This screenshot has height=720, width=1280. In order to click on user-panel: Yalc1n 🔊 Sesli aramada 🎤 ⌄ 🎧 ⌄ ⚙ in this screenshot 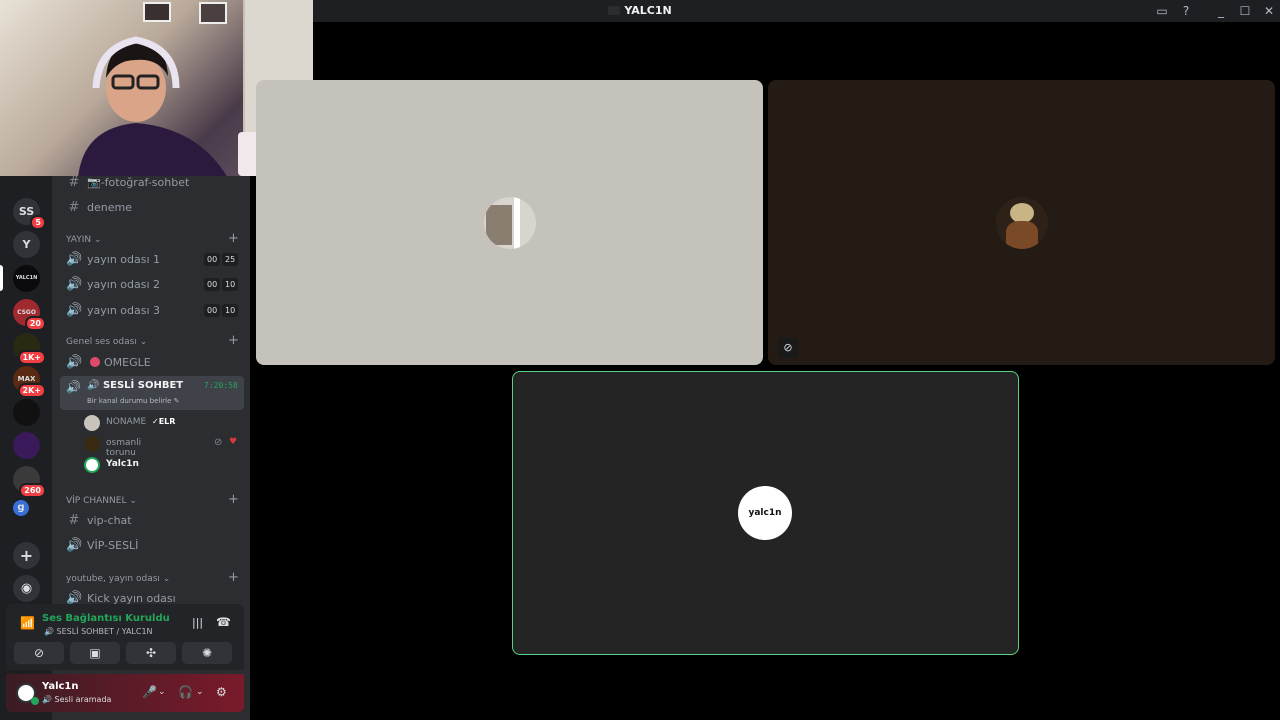, I will do `click(125, 693)`.